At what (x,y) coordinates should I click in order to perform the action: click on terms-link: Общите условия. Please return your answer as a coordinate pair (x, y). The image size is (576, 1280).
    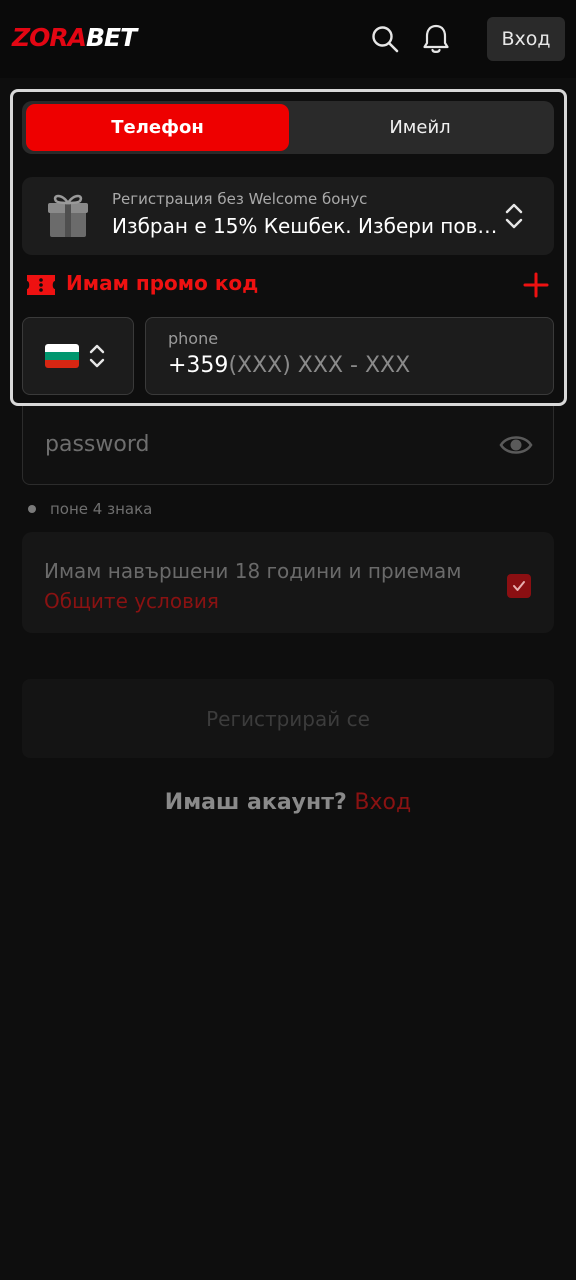
    Looking at the image, I should click on (252, 601).